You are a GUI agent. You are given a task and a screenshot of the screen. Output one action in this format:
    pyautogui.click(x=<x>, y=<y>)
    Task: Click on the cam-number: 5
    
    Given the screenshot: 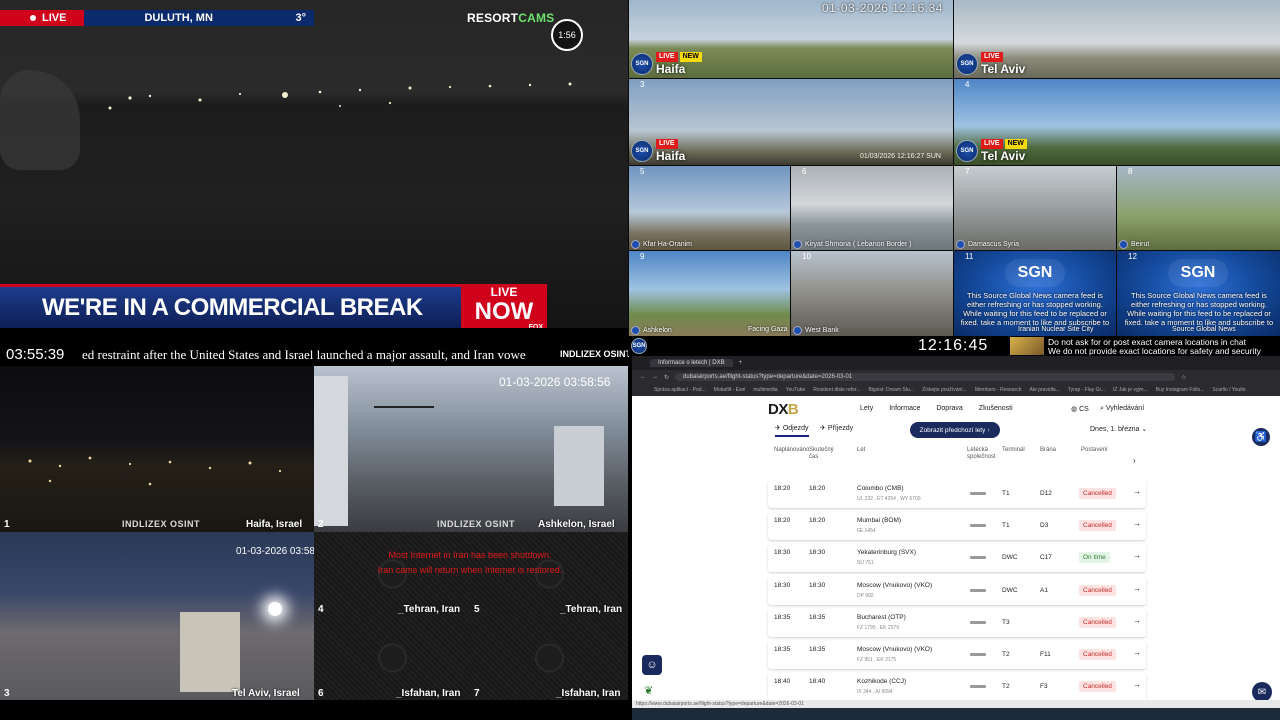 What is the action you would take?
    pyautogui.click(x=477, y=609)
    